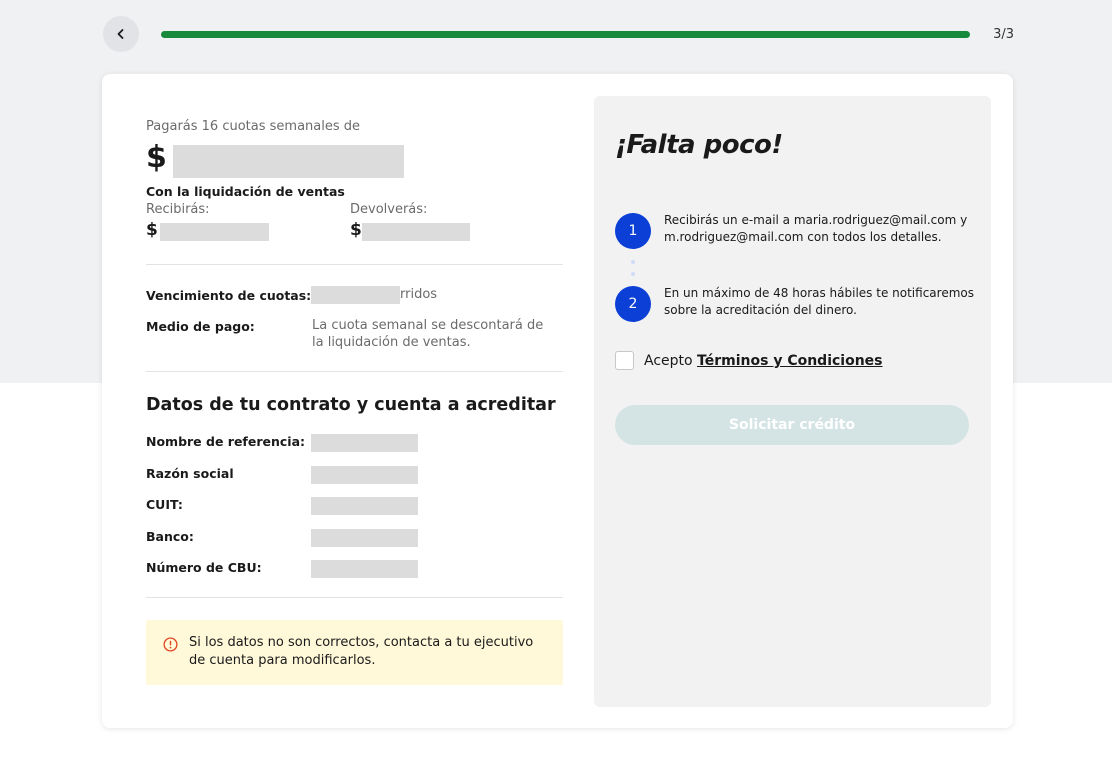 This screenshot has height=779, width=1112. I want to click on progress-fill, so click(565, 34).